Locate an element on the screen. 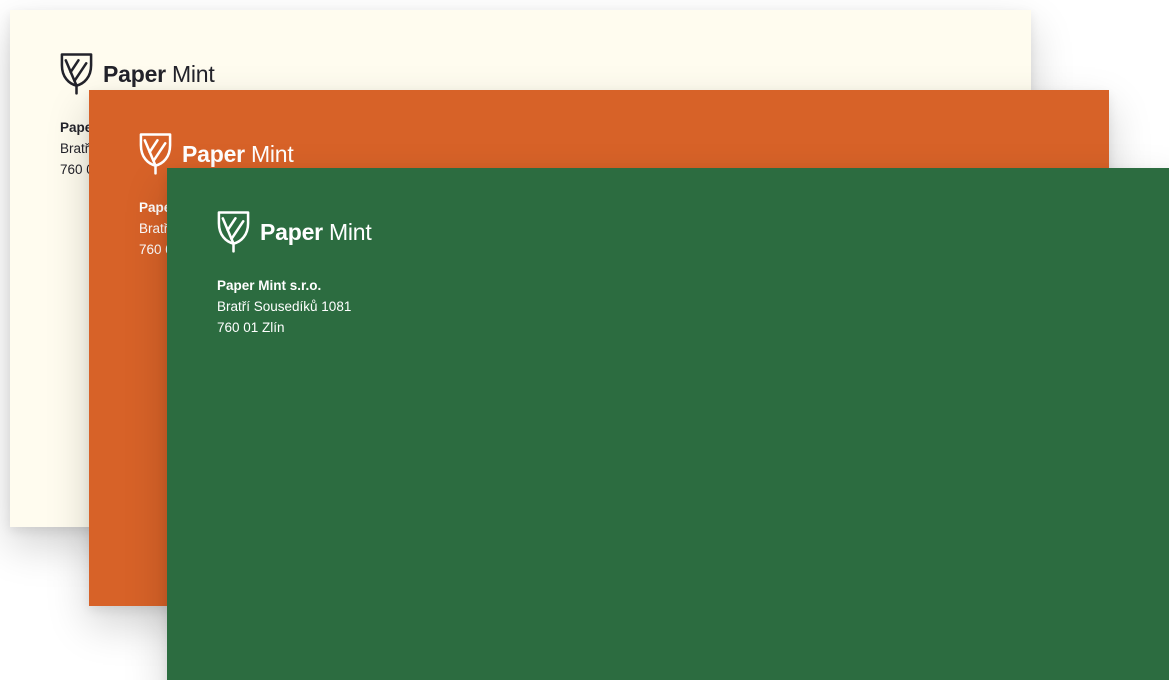 The height and width of the screenshot is (680, 1169). city-line: 760 01 Zlín is located at coordinates (251, 327).